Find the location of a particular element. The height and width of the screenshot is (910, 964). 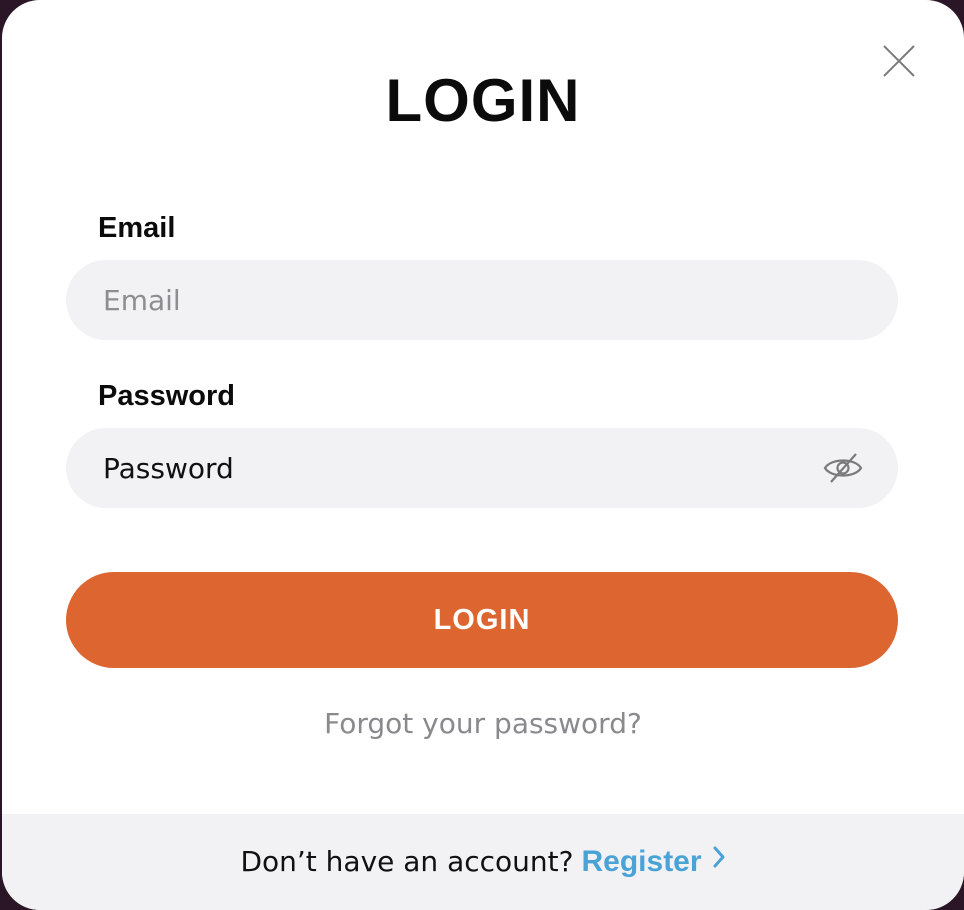

email-label: Email is located at coordinates (137, 228).